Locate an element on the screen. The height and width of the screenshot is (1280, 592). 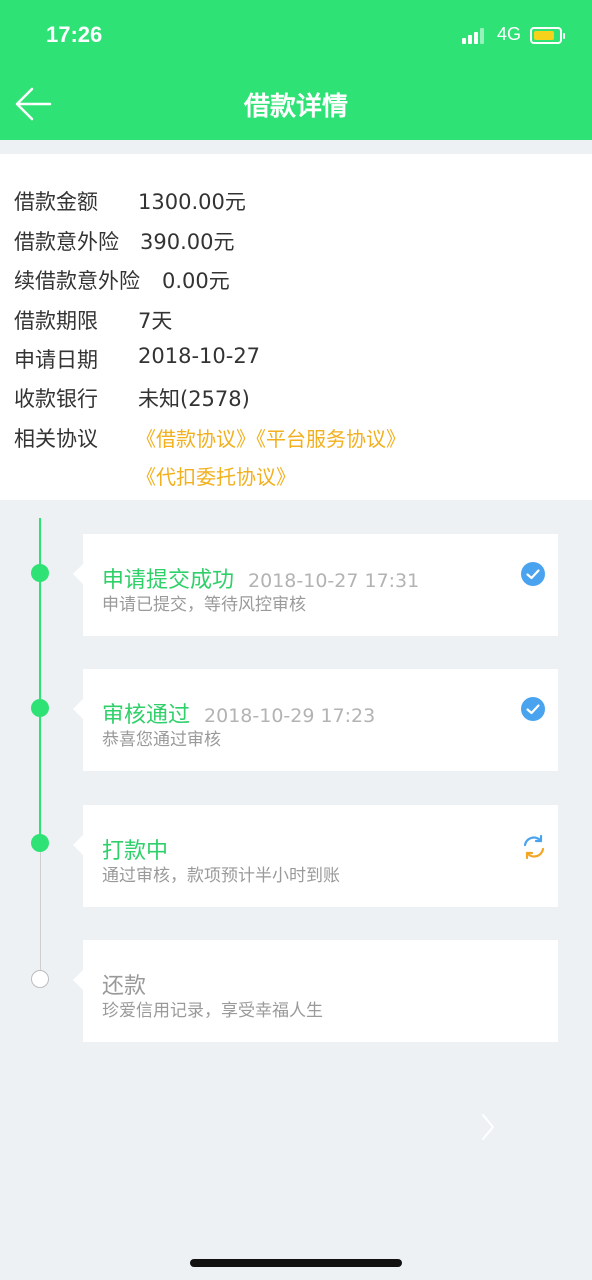
timeline-item-time: 2018-10-29 17:23 is located at coordinates (290, 716).